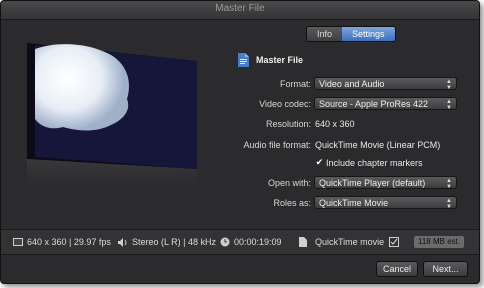 This screenshot has width=484, height=288. What do you see at coordinates (295, 84) in the screenshot?
I see `format-label: Format:` at bounding box center [295, 84].